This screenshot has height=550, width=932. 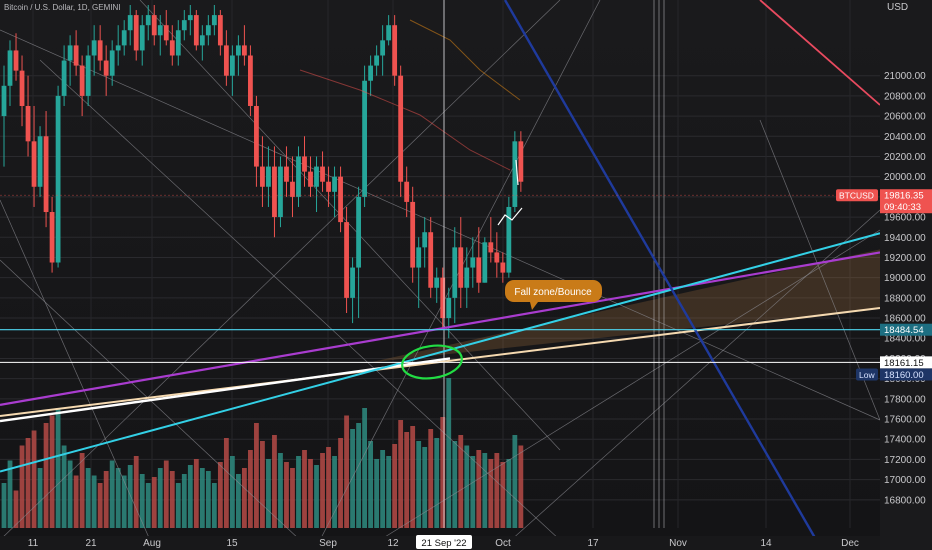 What do you see at coordinates (678, 543) in the screenshot?
I see `x-tick-label: Nov` at bounding box center [678, 543].